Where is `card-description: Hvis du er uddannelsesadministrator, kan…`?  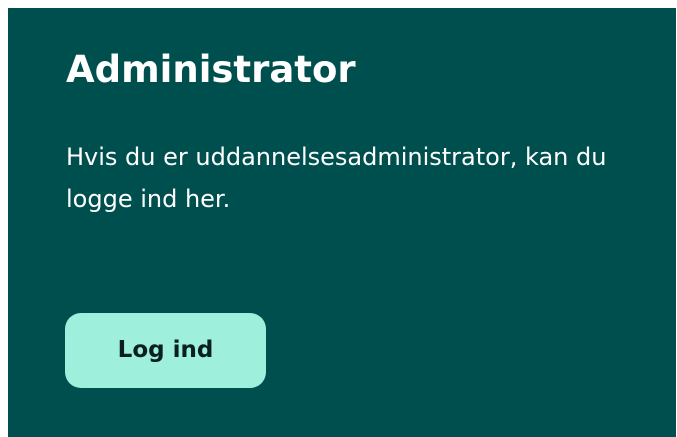 card-description: Hvis du er uddannelsesadministrator, kan… is located at coordinates (336, 178).